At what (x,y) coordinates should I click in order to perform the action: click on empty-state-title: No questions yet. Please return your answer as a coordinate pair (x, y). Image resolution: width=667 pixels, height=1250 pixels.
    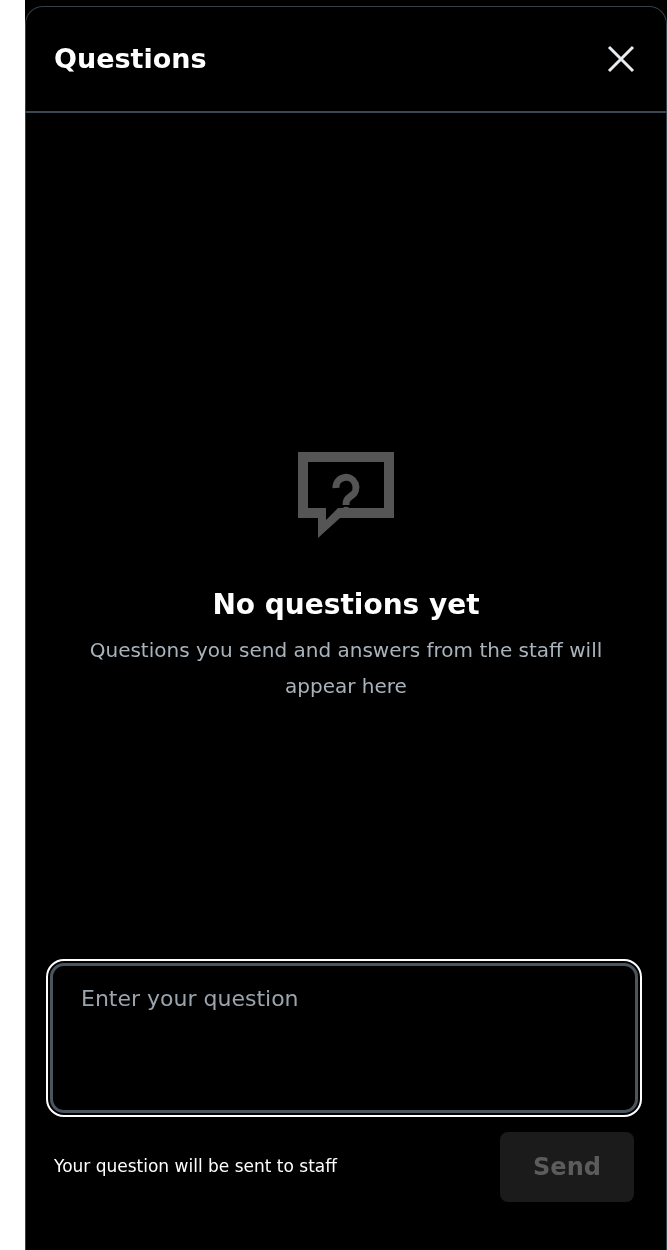
    Looking at the image, I should click on (346, 605).